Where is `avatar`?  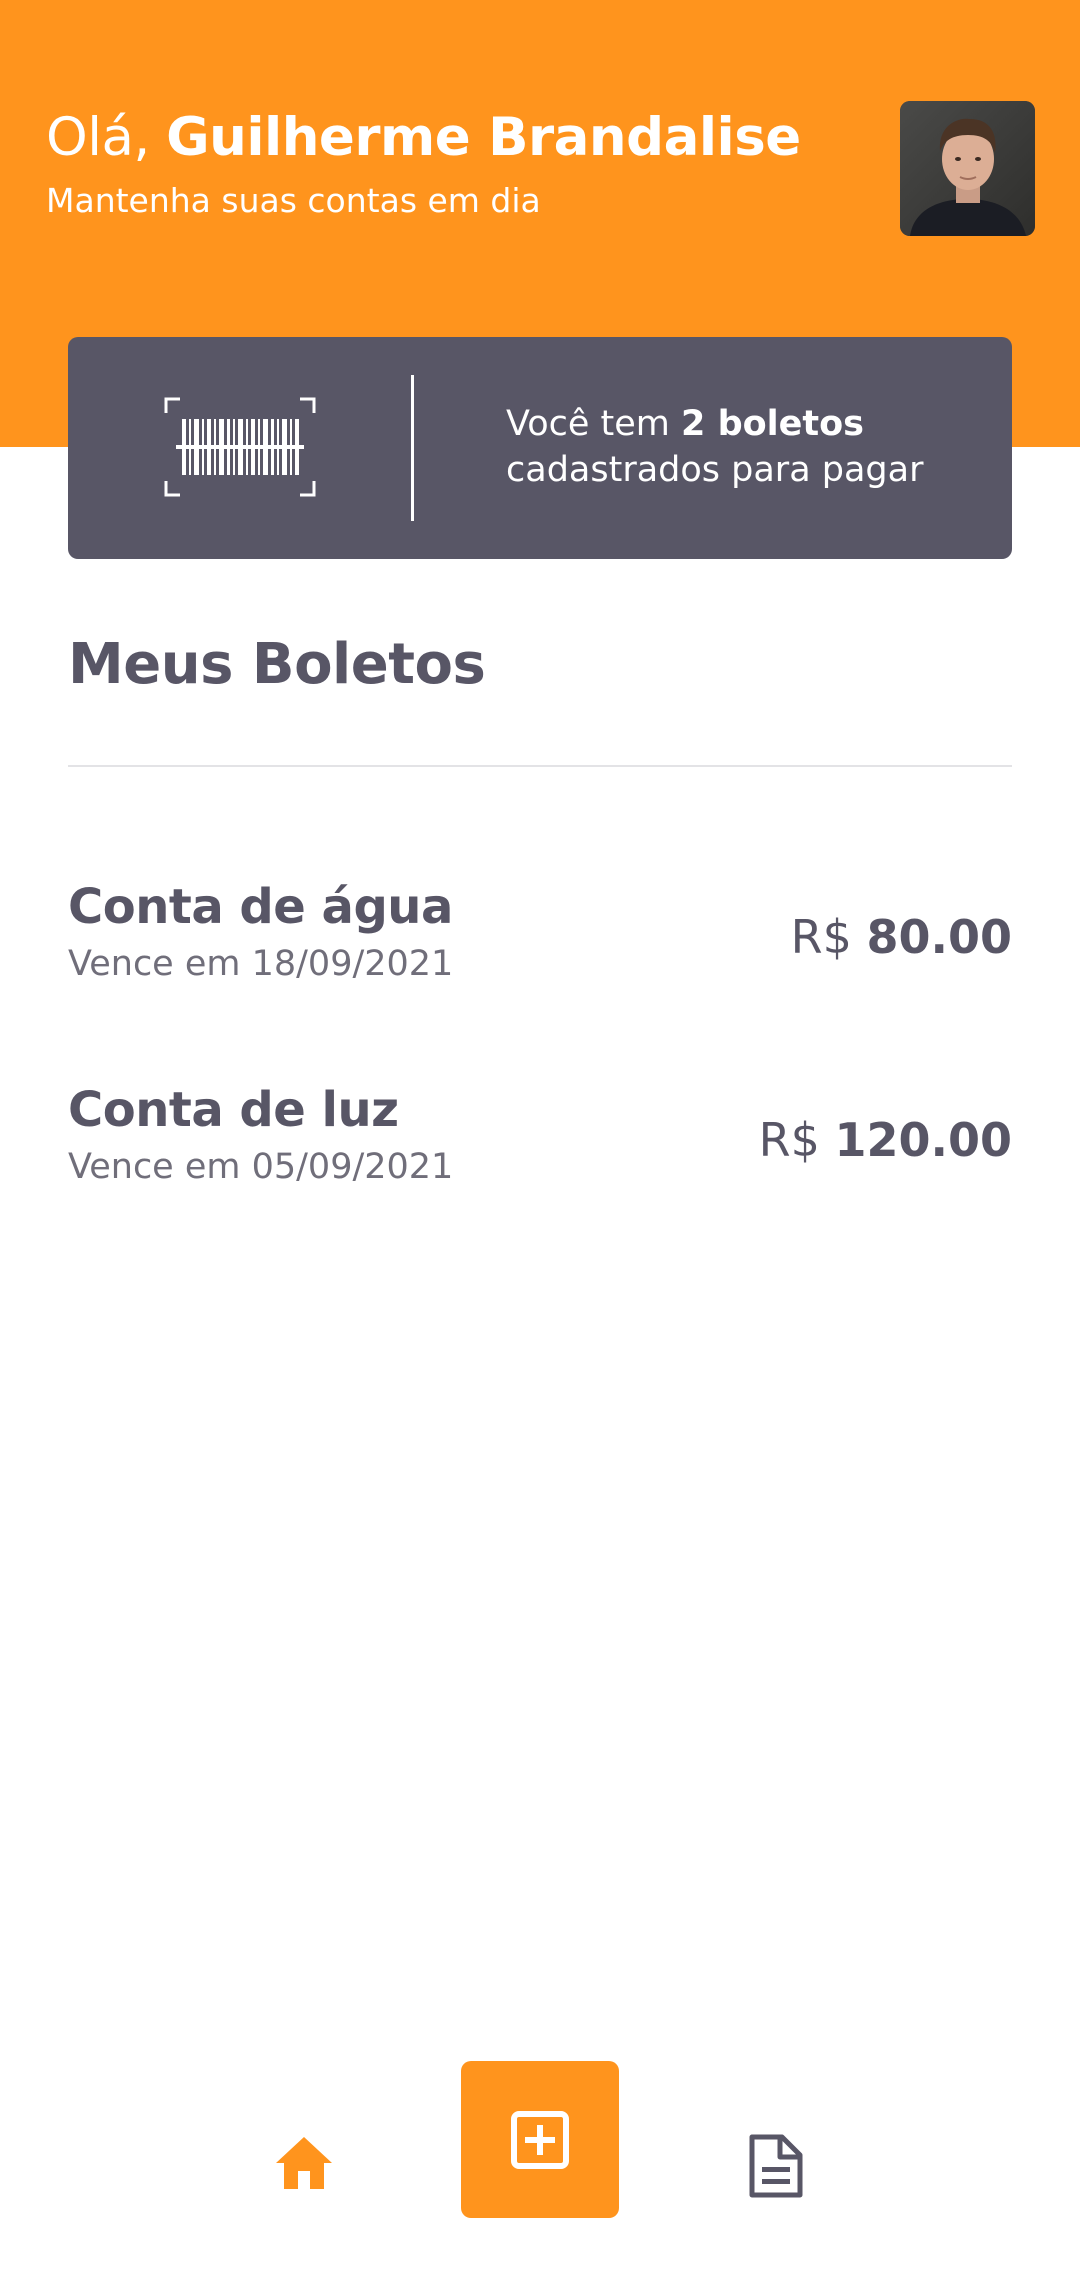
avatar is located at coordinates (967, 168).